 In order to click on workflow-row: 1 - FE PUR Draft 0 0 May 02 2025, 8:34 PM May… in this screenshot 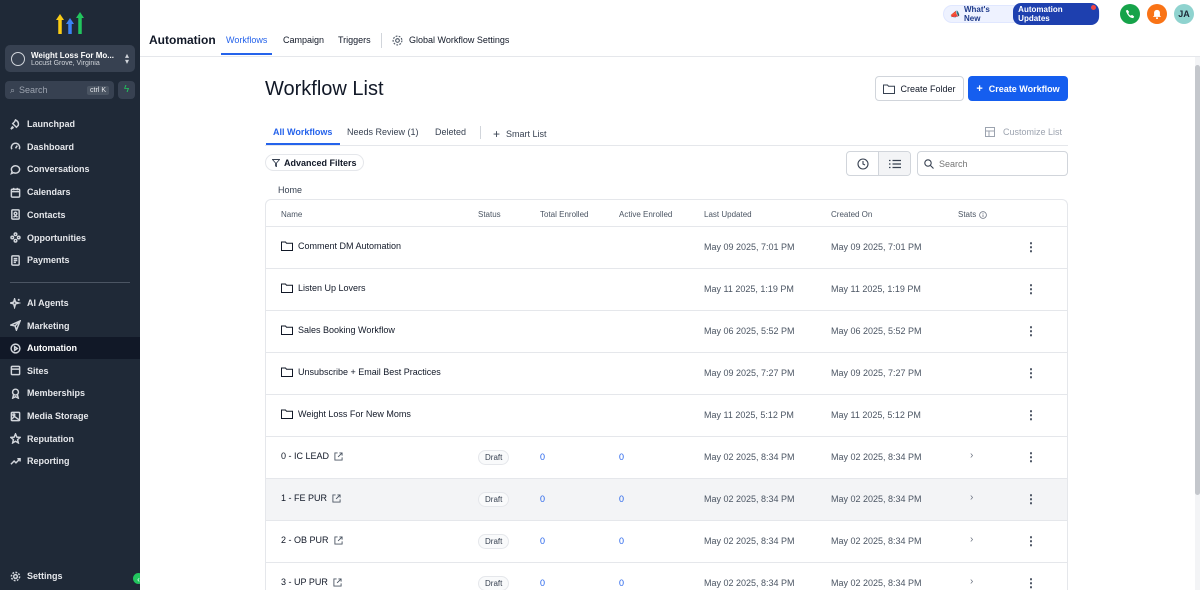, I will do `click(666, 500)`.